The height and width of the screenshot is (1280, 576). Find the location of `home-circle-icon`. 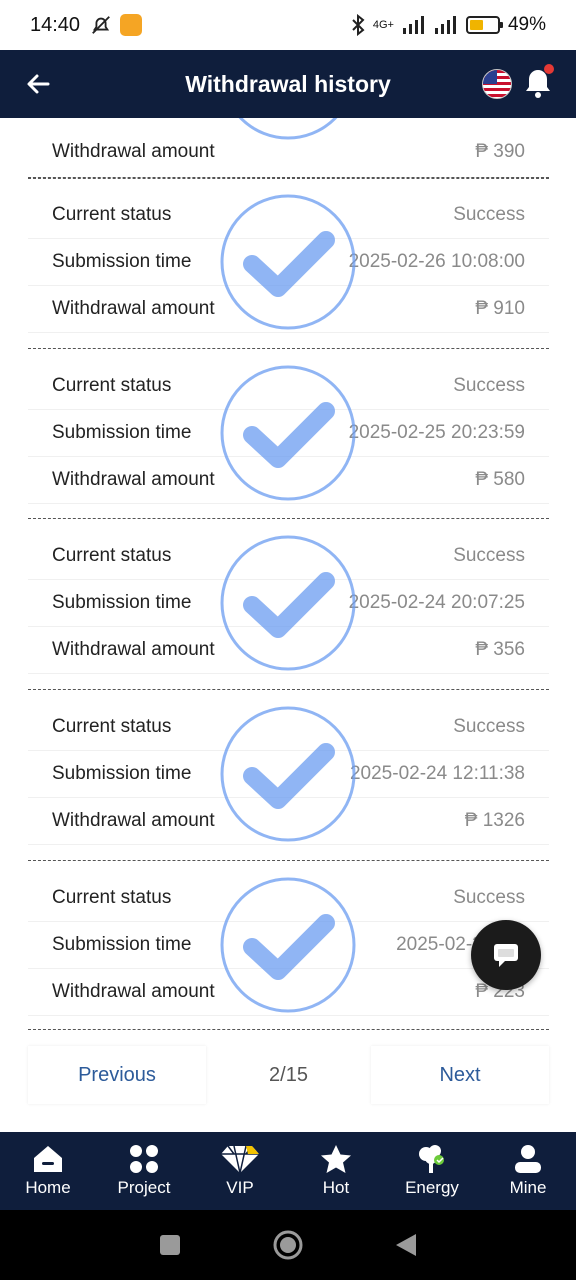

home-circle-icon is located at coordinates (288, 1245).